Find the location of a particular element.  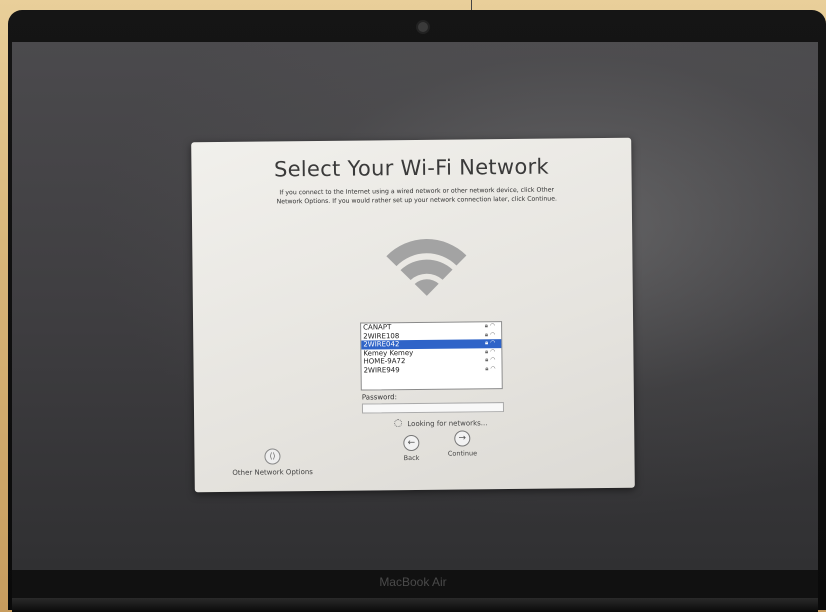

back-label: Back is located at coordinates (411, 458).